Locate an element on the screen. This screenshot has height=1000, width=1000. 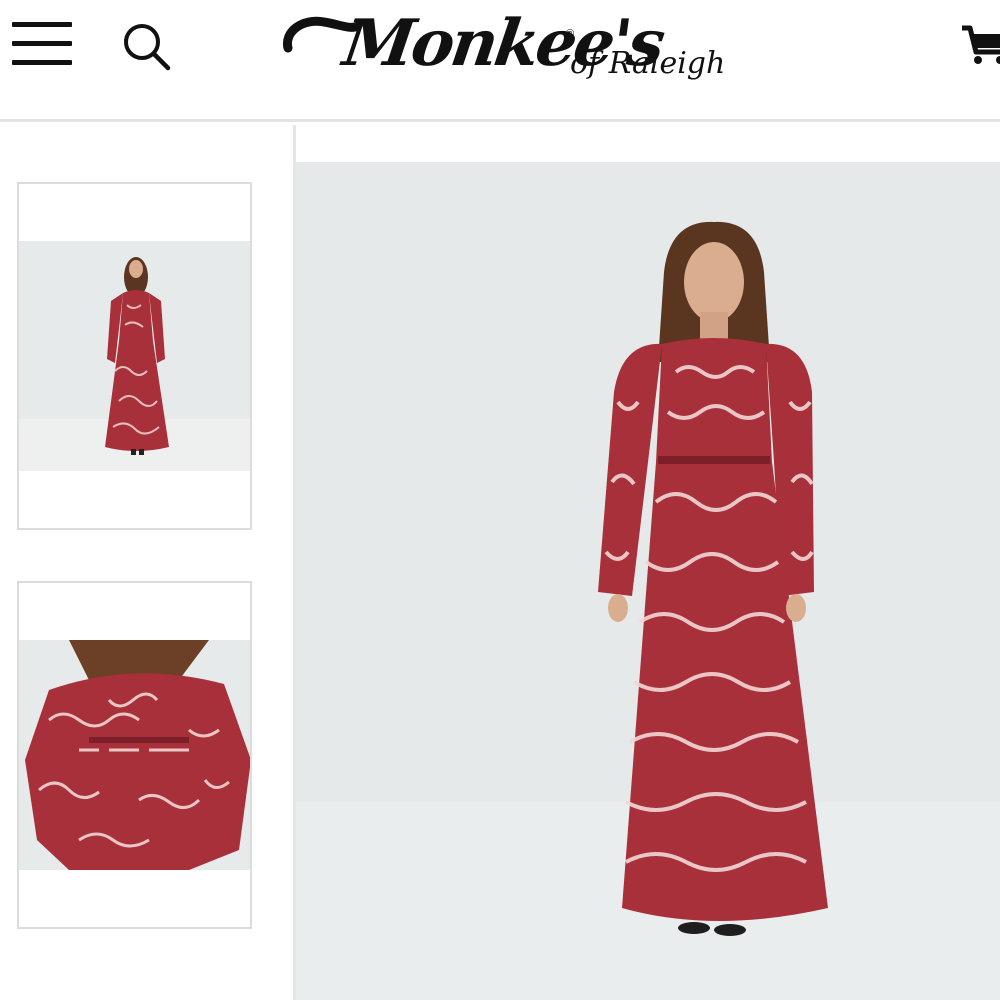
thumbnail-full-length is located at coordinates (134, 356).